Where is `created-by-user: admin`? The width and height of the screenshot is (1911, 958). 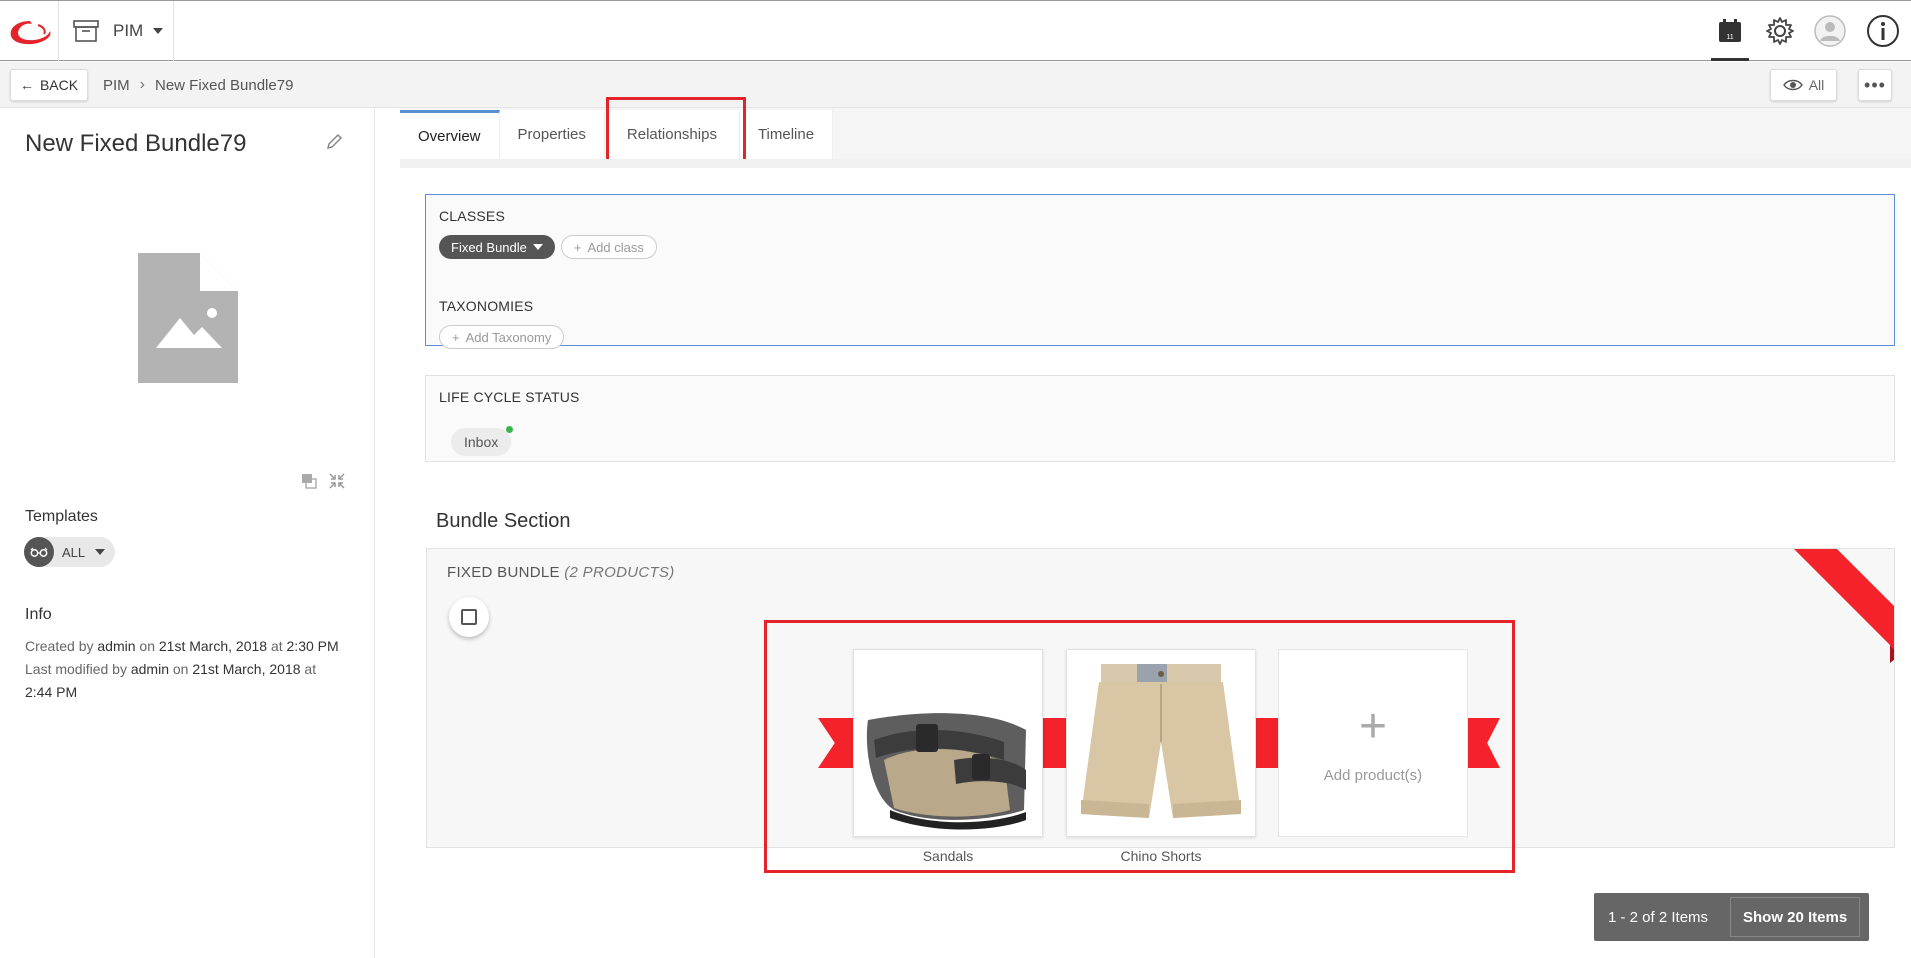 created-by-user: admin is located at coordinates (116, 646).